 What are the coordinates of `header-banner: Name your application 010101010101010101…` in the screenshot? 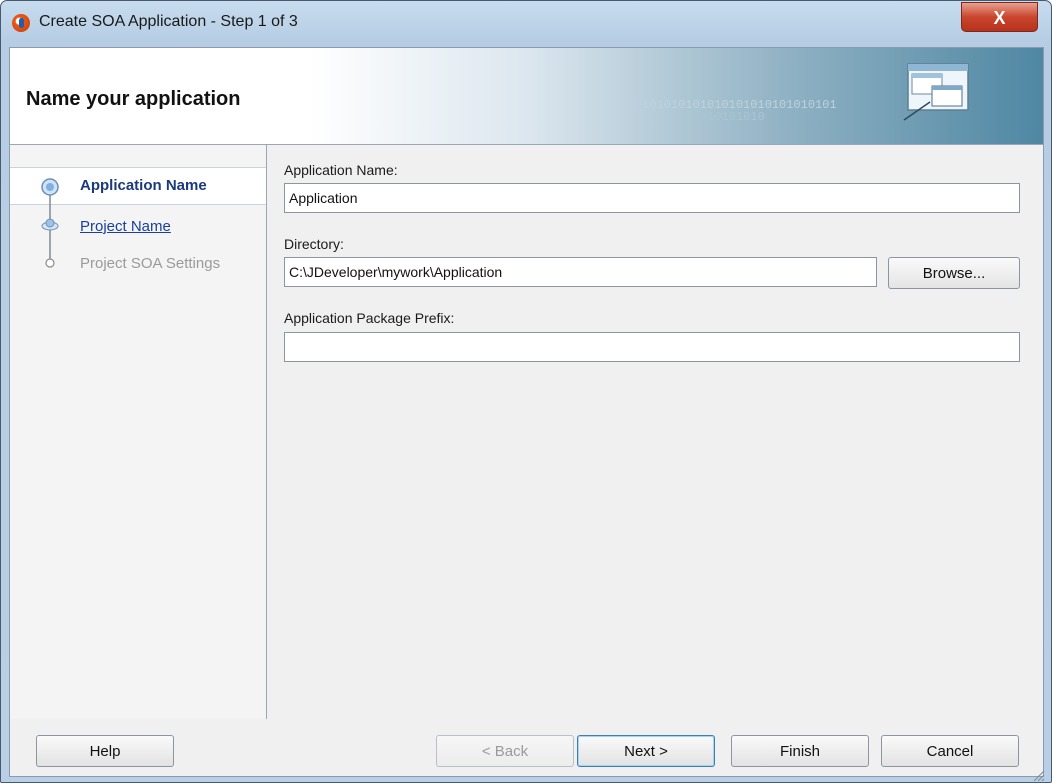 It's located at (526, 96).